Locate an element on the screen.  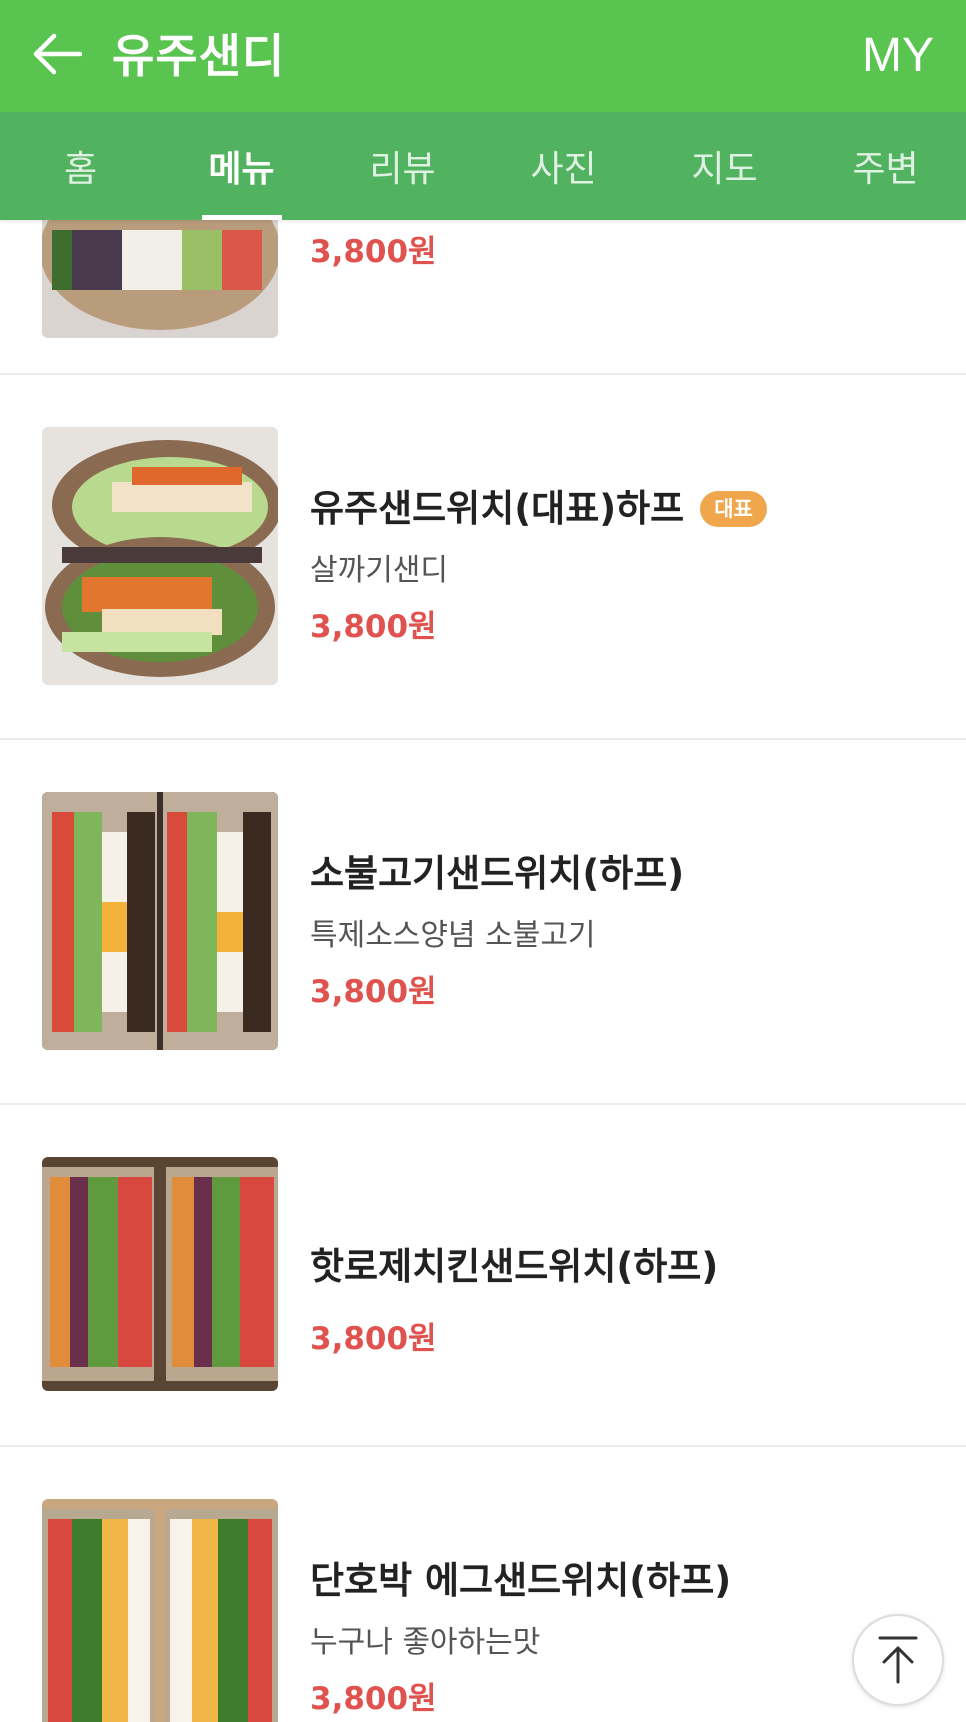
tab-menu: 메뉴 is located at coordinates (241, 166).